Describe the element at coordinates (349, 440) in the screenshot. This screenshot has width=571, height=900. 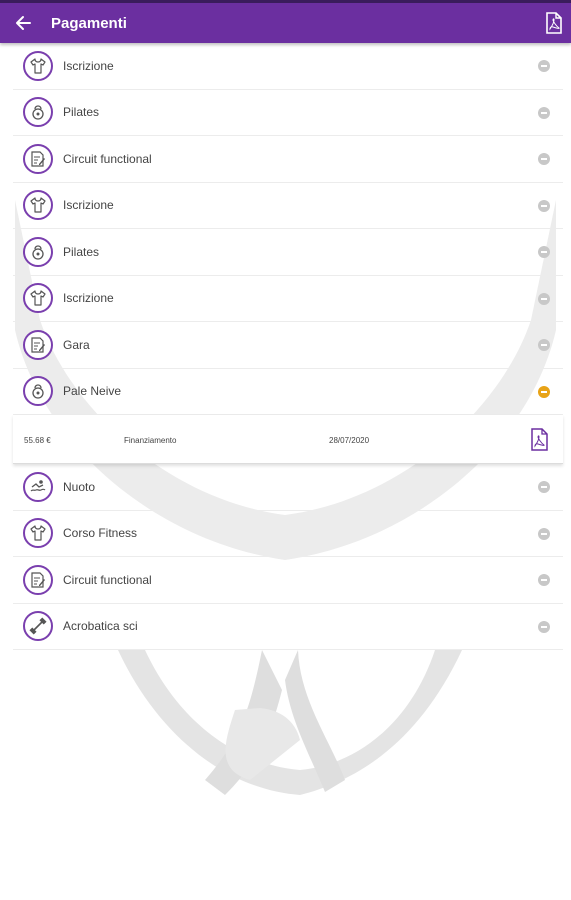
I see `payment-date: 28/07/2020` at that location.